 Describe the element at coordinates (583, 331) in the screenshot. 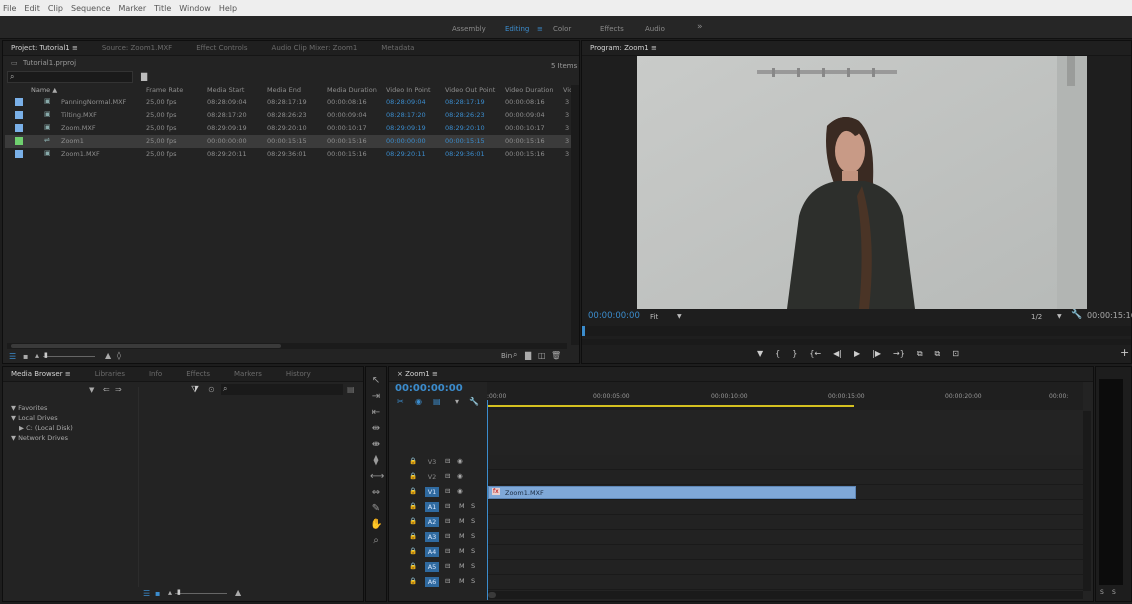

I see `monitor-playhead` at that location.